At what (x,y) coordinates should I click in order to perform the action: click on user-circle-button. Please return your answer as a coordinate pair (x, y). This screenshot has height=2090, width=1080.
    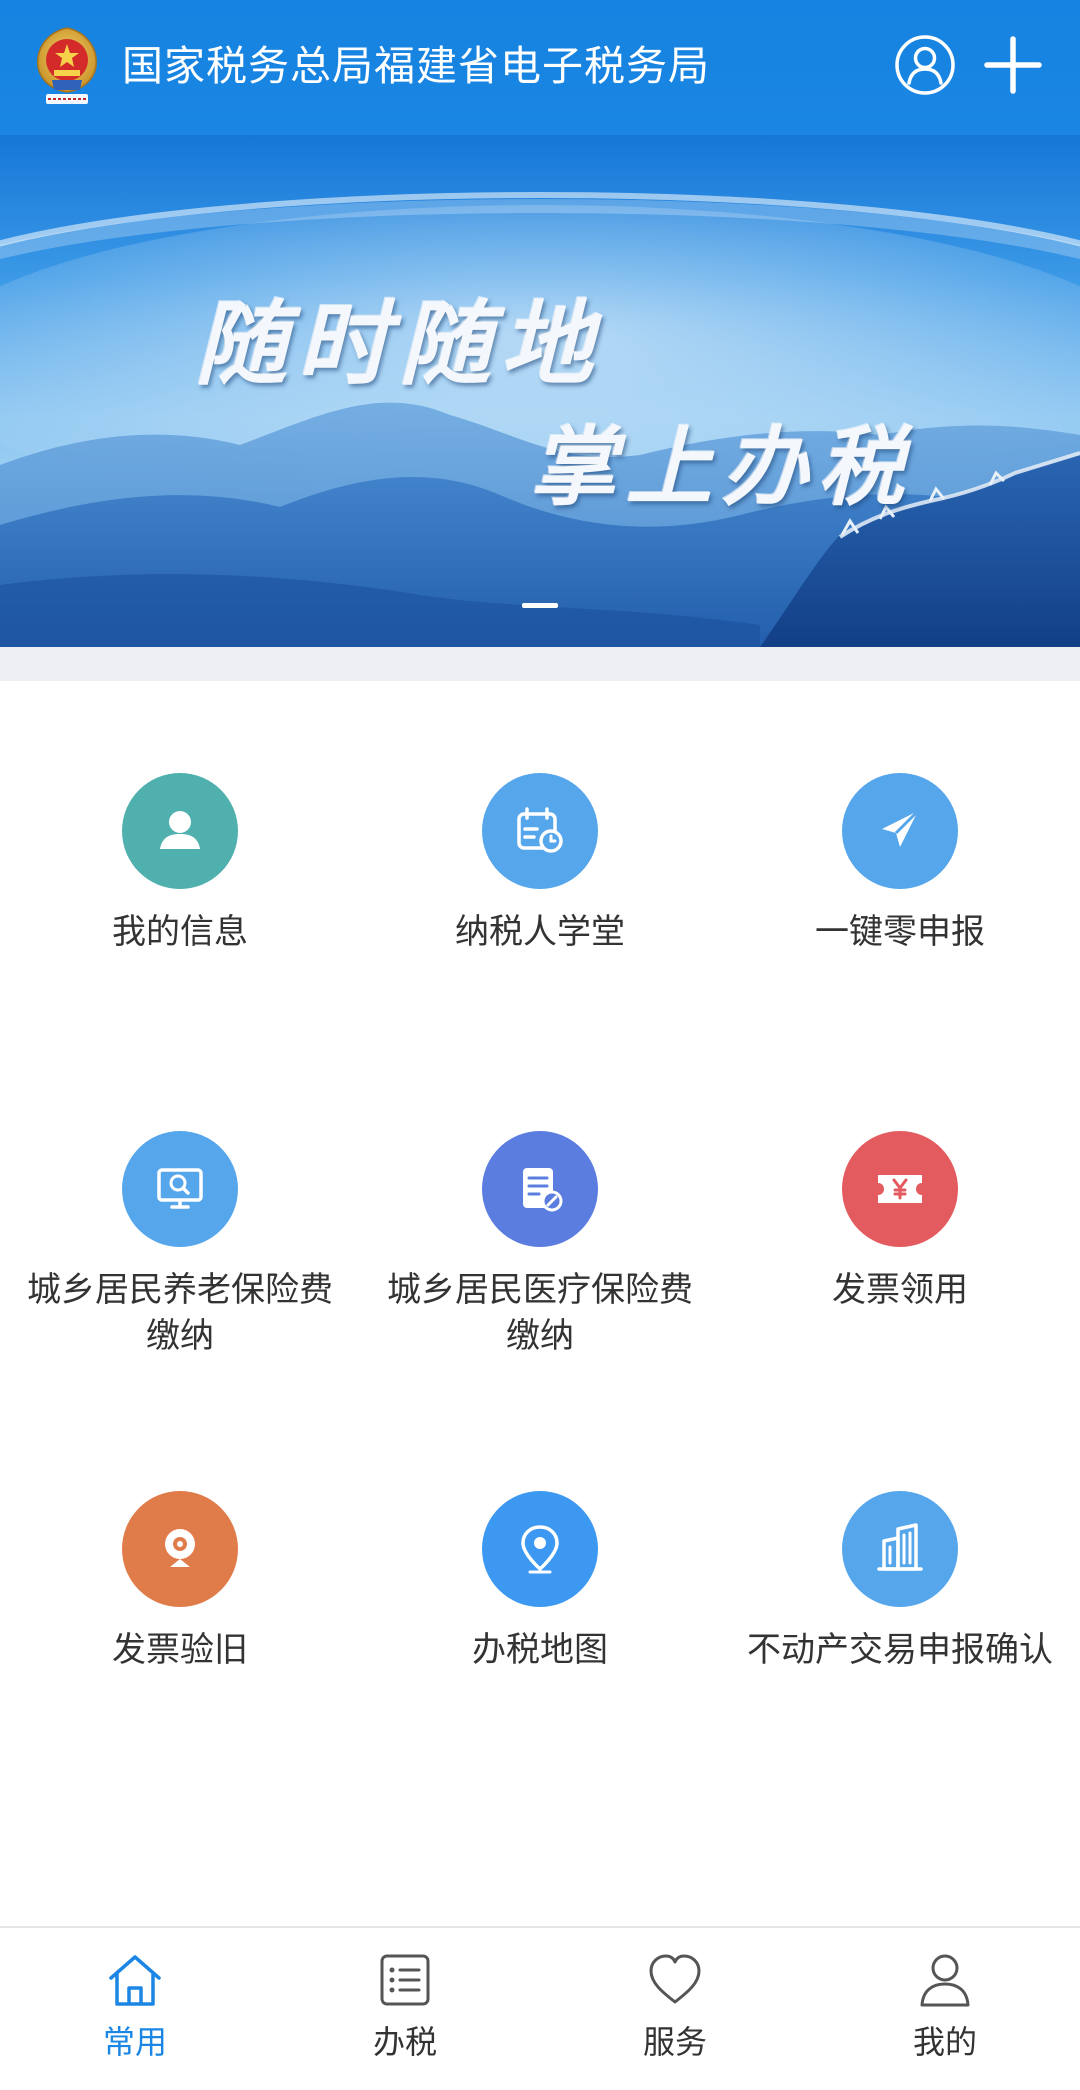
    Looking at the image, I should click on (925, 65).